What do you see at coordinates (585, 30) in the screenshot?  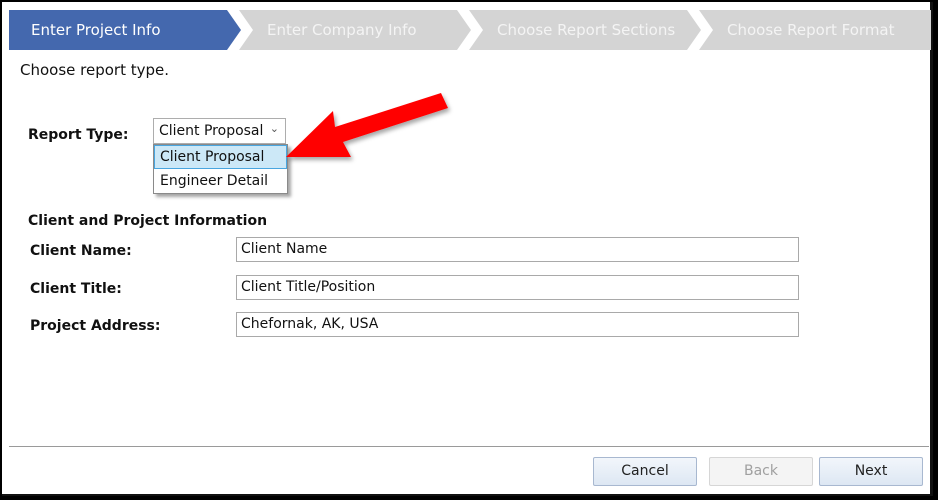 I see `step-choose-report-sections: Choose Report Sections` at bounding box center [585, 30].